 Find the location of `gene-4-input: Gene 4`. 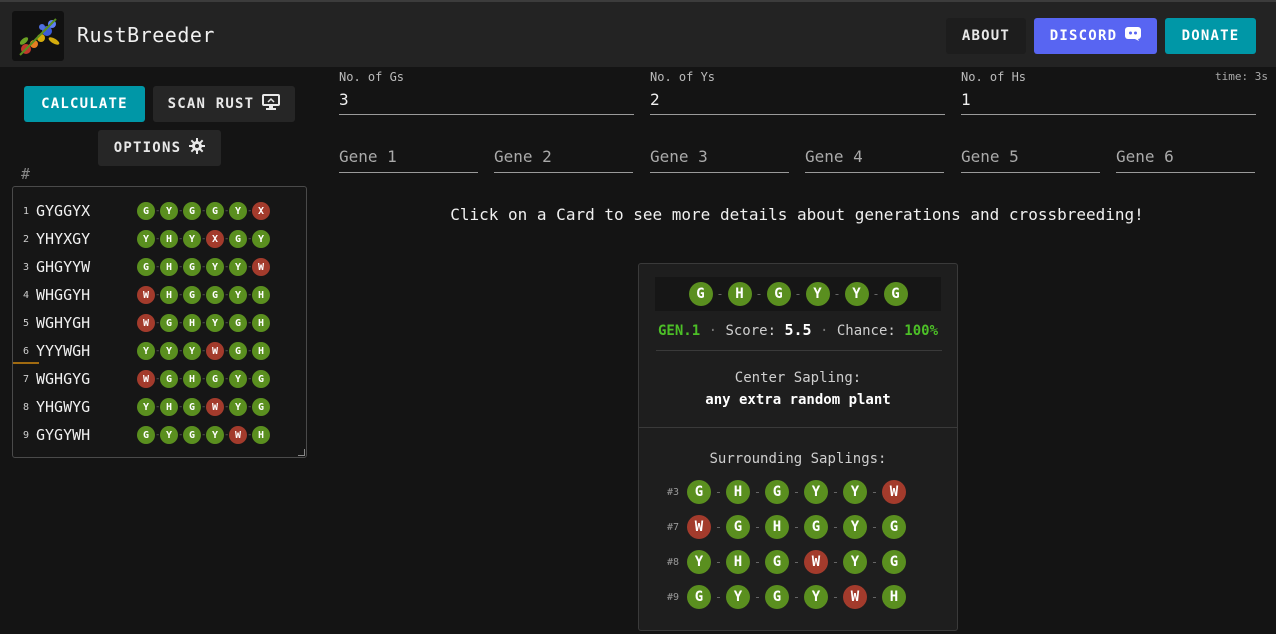

gene-4-input: Gene 4 is located at coordinates (874, 156).